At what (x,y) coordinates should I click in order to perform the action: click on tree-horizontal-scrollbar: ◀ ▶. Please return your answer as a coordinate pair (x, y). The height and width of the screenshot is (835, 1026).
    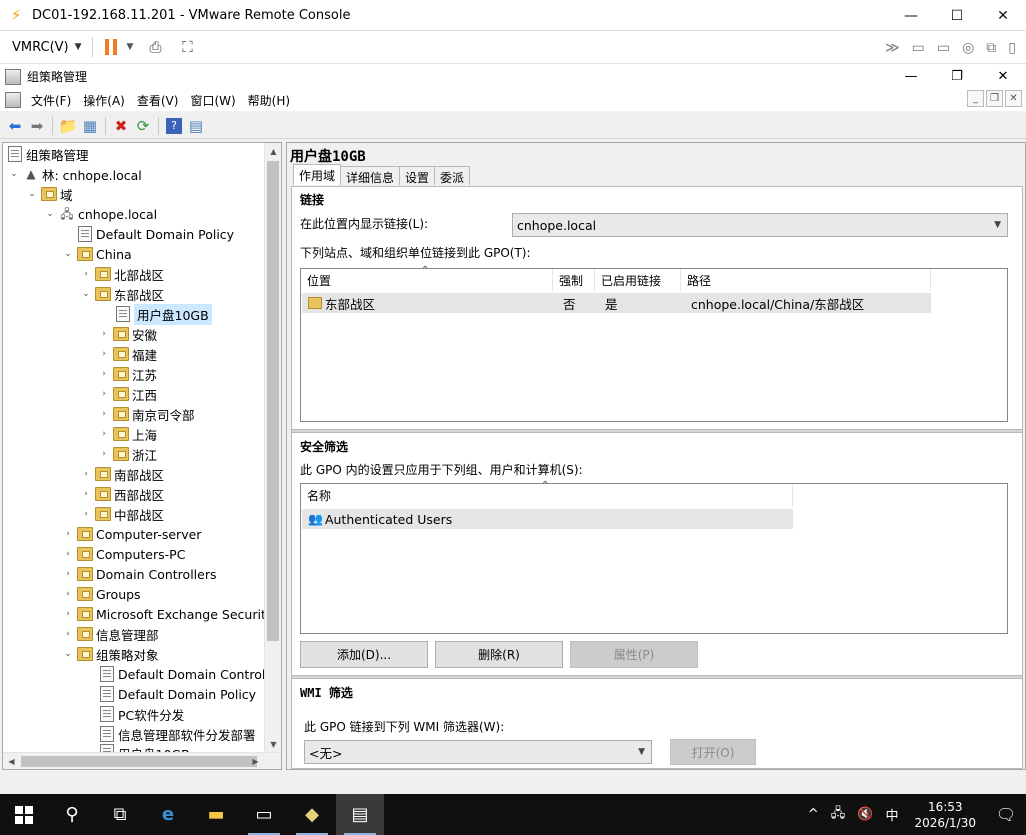
    Looking at the image, I should click on (142, 760).